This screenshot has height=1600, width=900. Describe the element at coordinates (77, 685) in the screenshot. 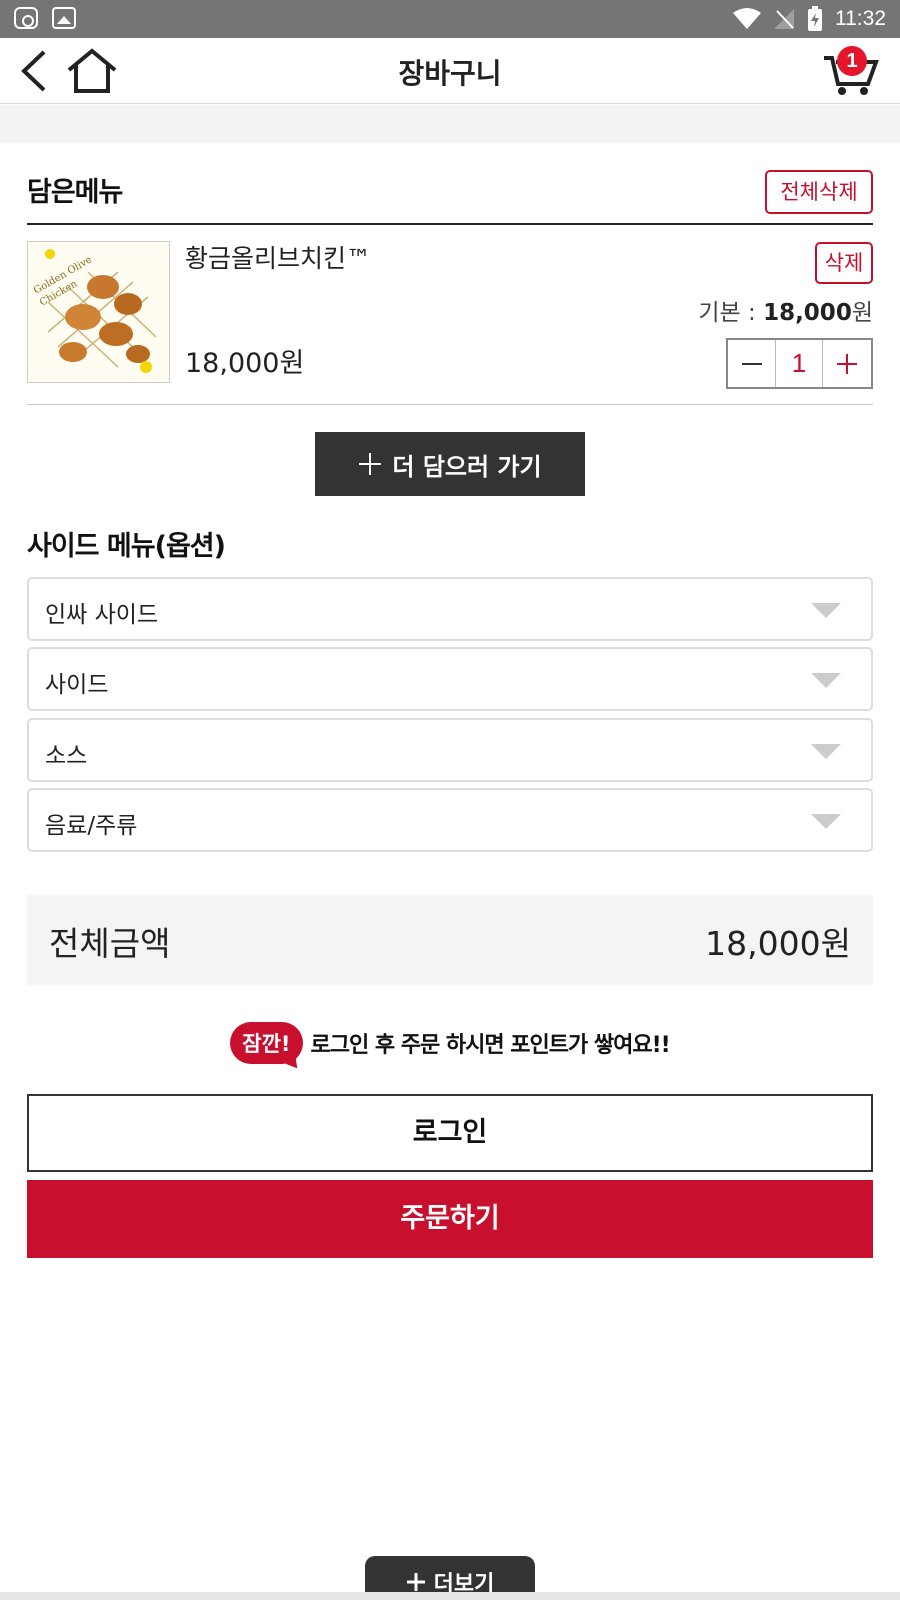

I see `select-label: 사이드` at that location.